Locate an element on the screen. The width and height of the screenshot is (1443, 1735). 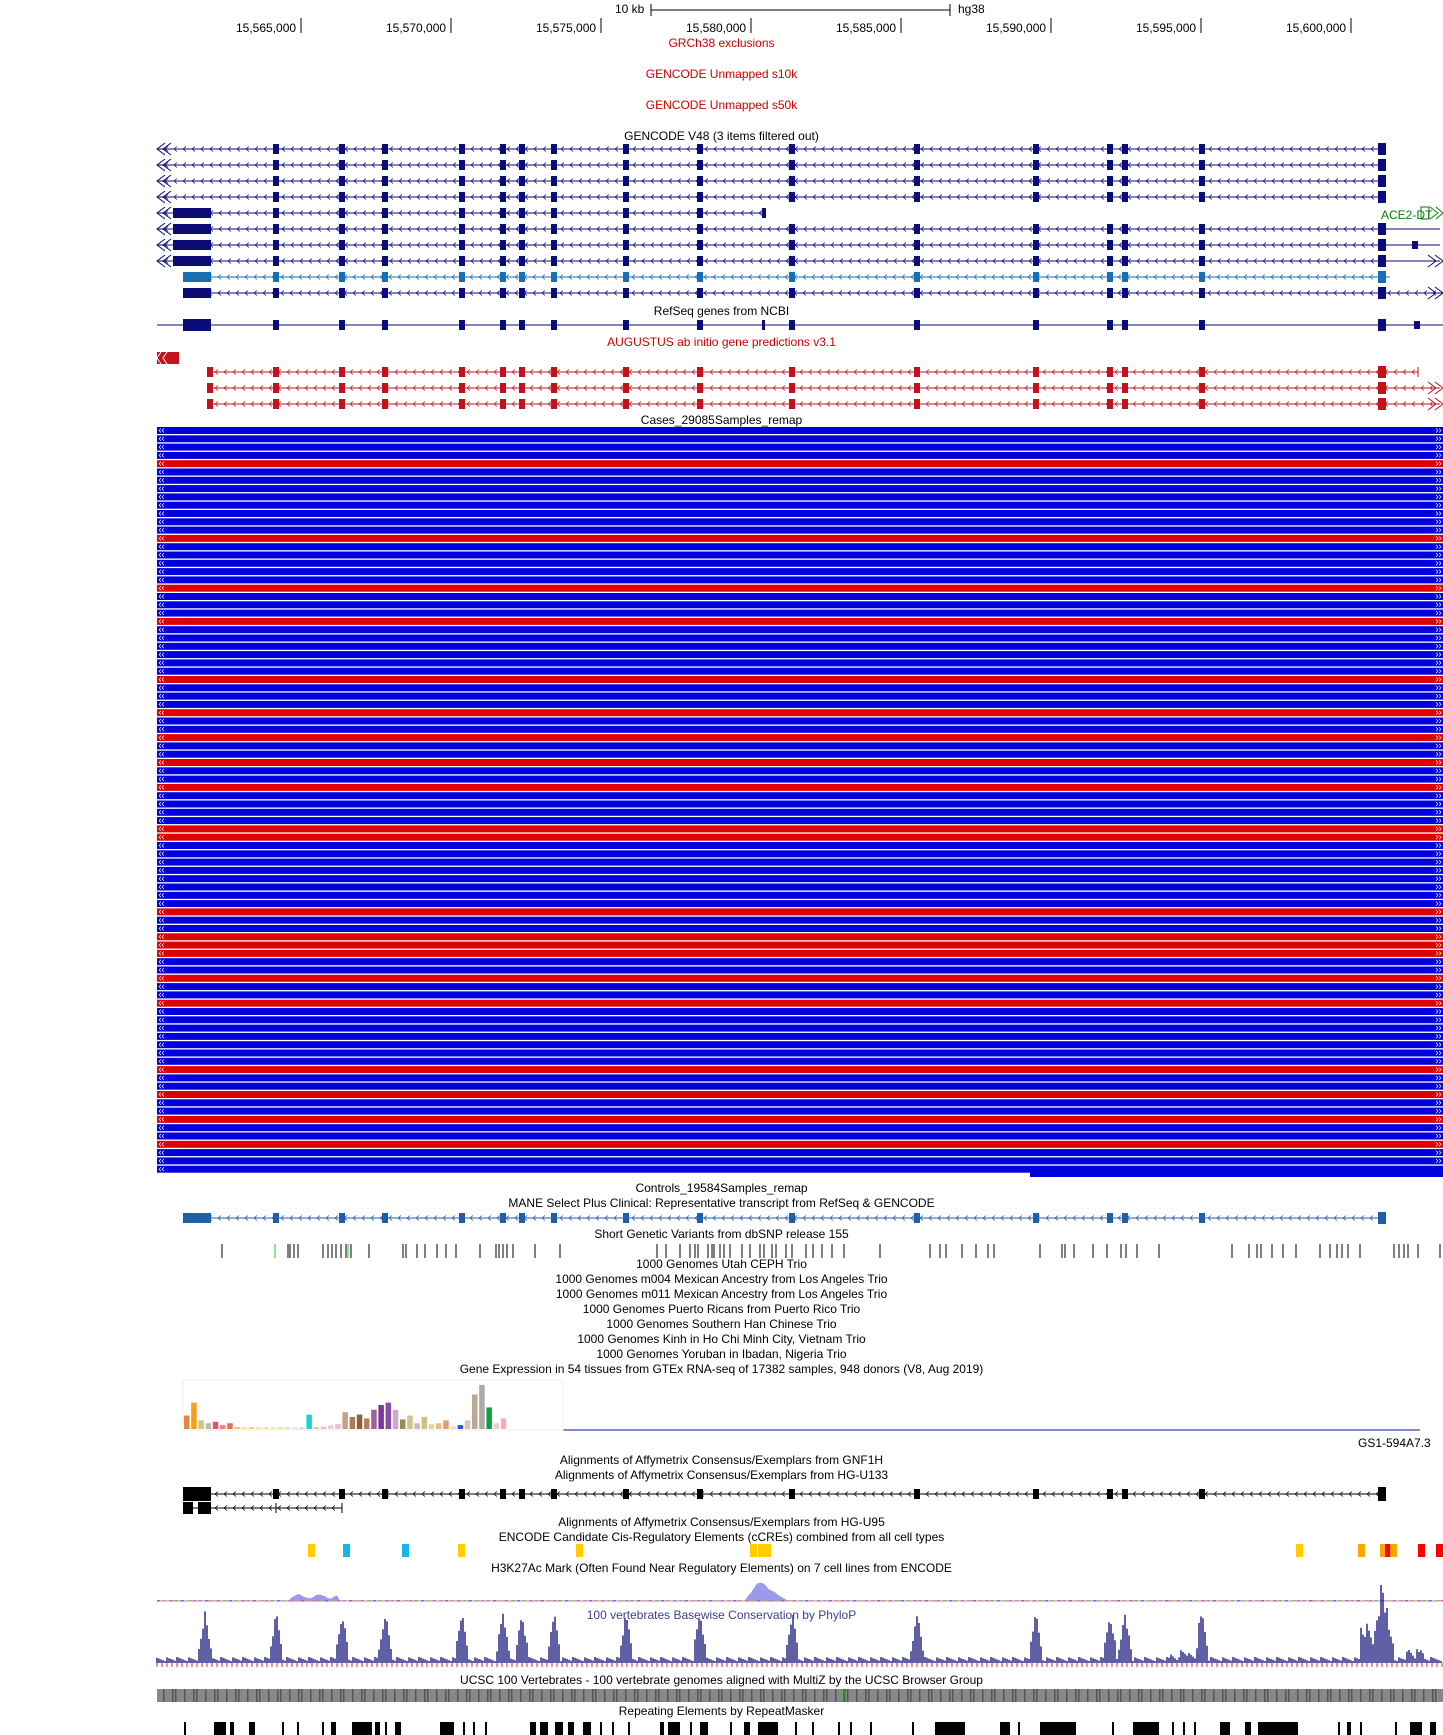
ruler-tick-label: 15,595,000 is located at coordinates (1166, 28).